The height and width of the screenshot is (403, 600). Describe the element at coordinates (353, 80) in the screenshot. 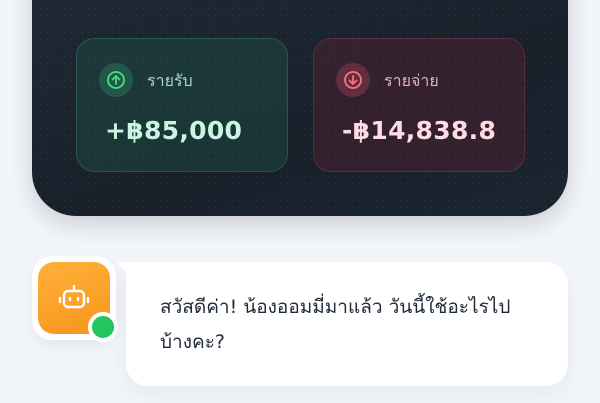

I see `arrow-down-circle-icon` at that location.